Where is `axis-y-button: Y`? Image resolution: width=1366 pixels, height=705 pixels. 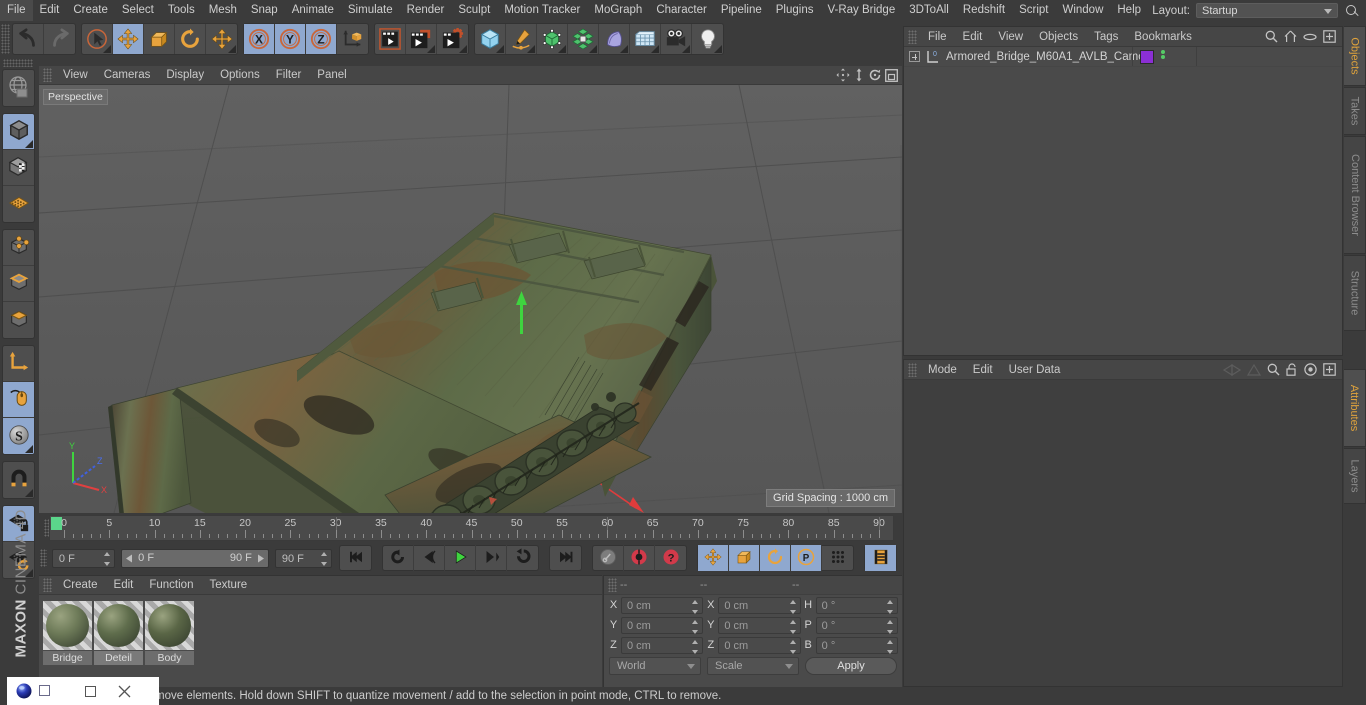
axis-y-button: Y is located at coordinates (290, 39).